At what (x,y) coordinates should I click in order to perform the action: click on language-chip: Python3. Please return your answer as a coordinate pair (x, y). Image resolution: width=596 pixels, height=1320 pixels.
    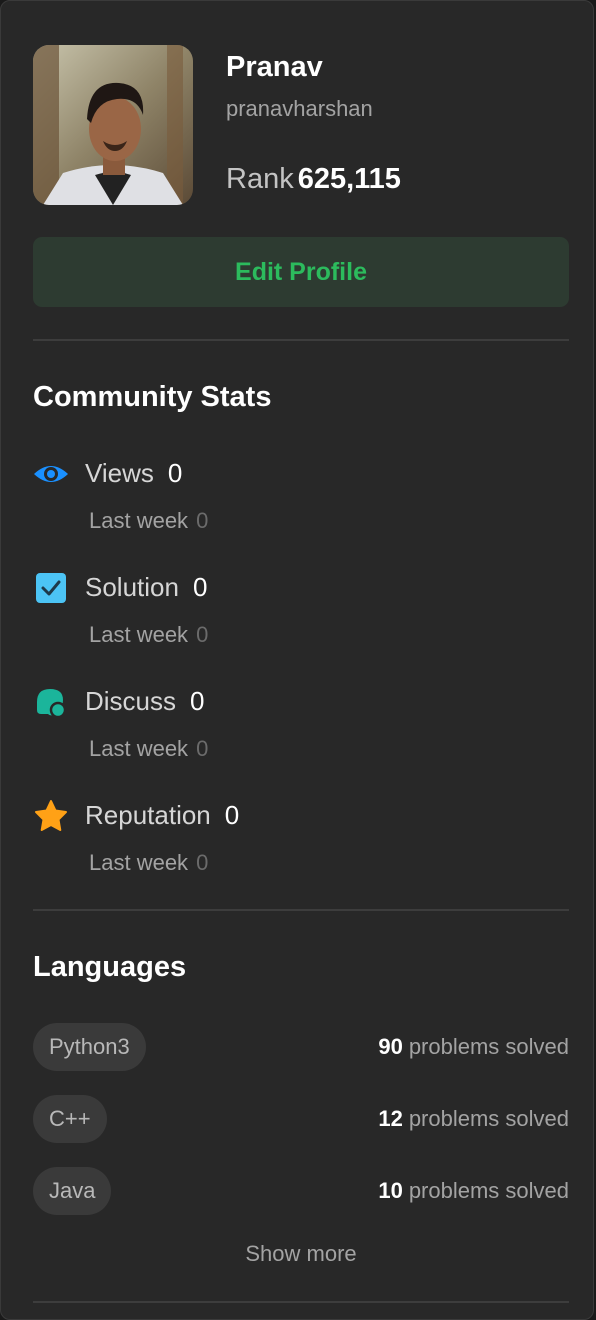
    Looking at the image, I should click on (89, 1047).